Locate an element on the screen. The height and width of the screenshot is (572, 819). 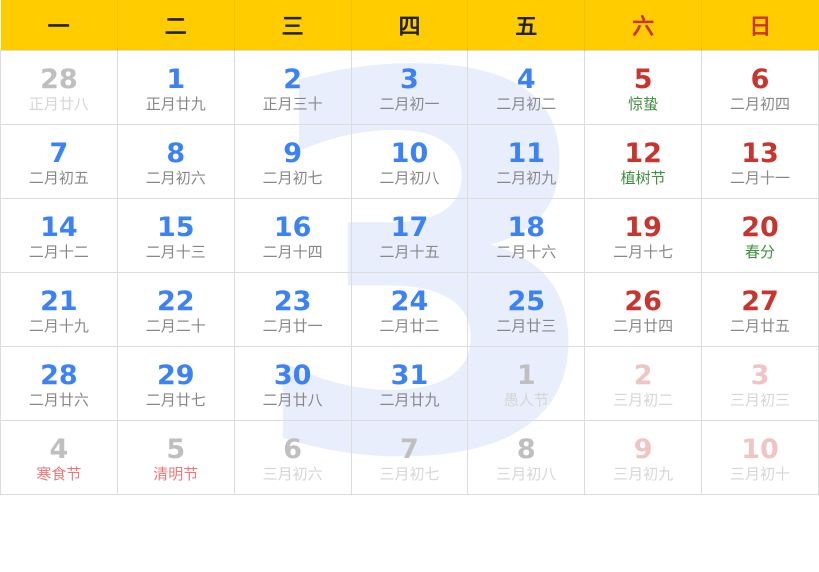
day-number: 25 is located at coordinates (526, 301).